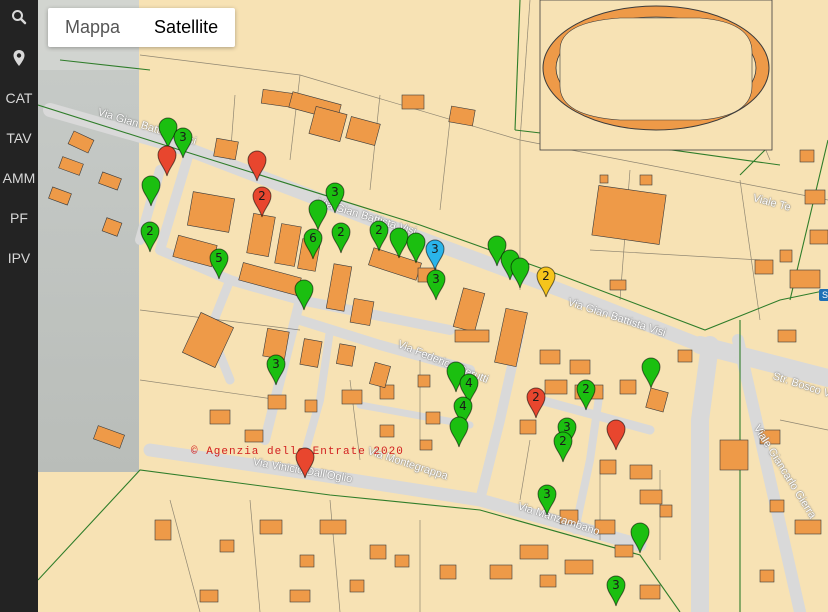 This screenshot has height=612, width=828. I want to click on marker-green-5: 5, so click(219, 264).